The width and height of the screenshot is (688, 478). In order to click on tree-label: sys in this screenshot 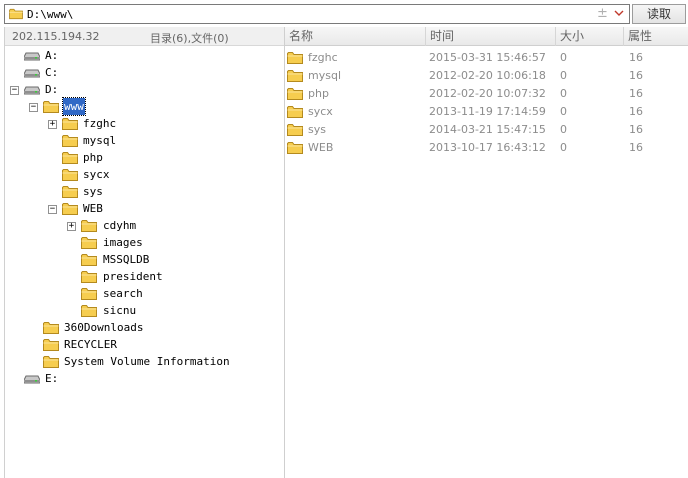, I will do `click(93, 191)`.